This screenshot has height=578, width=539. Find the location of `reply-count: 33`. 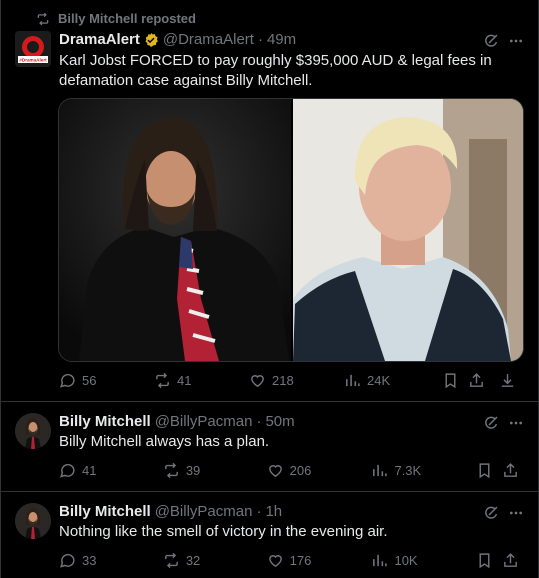

reply-count: 33 is located at coordinates (89, 560).